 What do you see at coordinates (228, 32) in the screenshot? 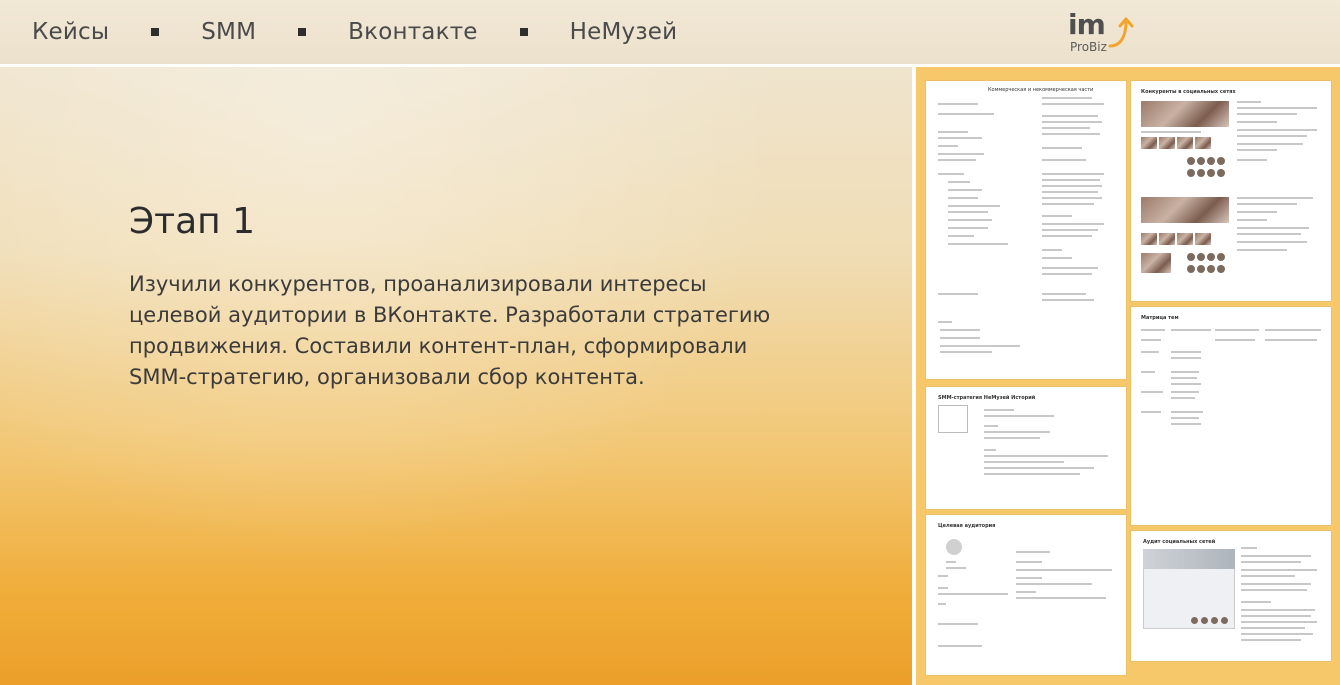
I see `breadcrumb-item-smm: SMM` at bounding box center [228, 32].